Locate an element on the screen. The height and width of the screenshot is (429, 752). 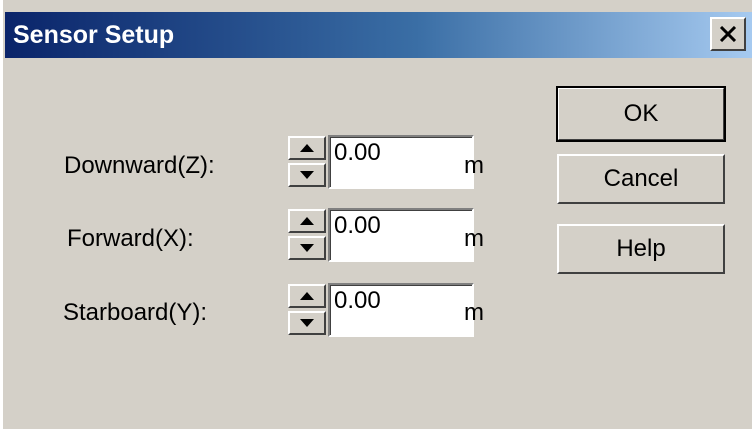
downward-z-increment-button is located at coordinates (307, 148).